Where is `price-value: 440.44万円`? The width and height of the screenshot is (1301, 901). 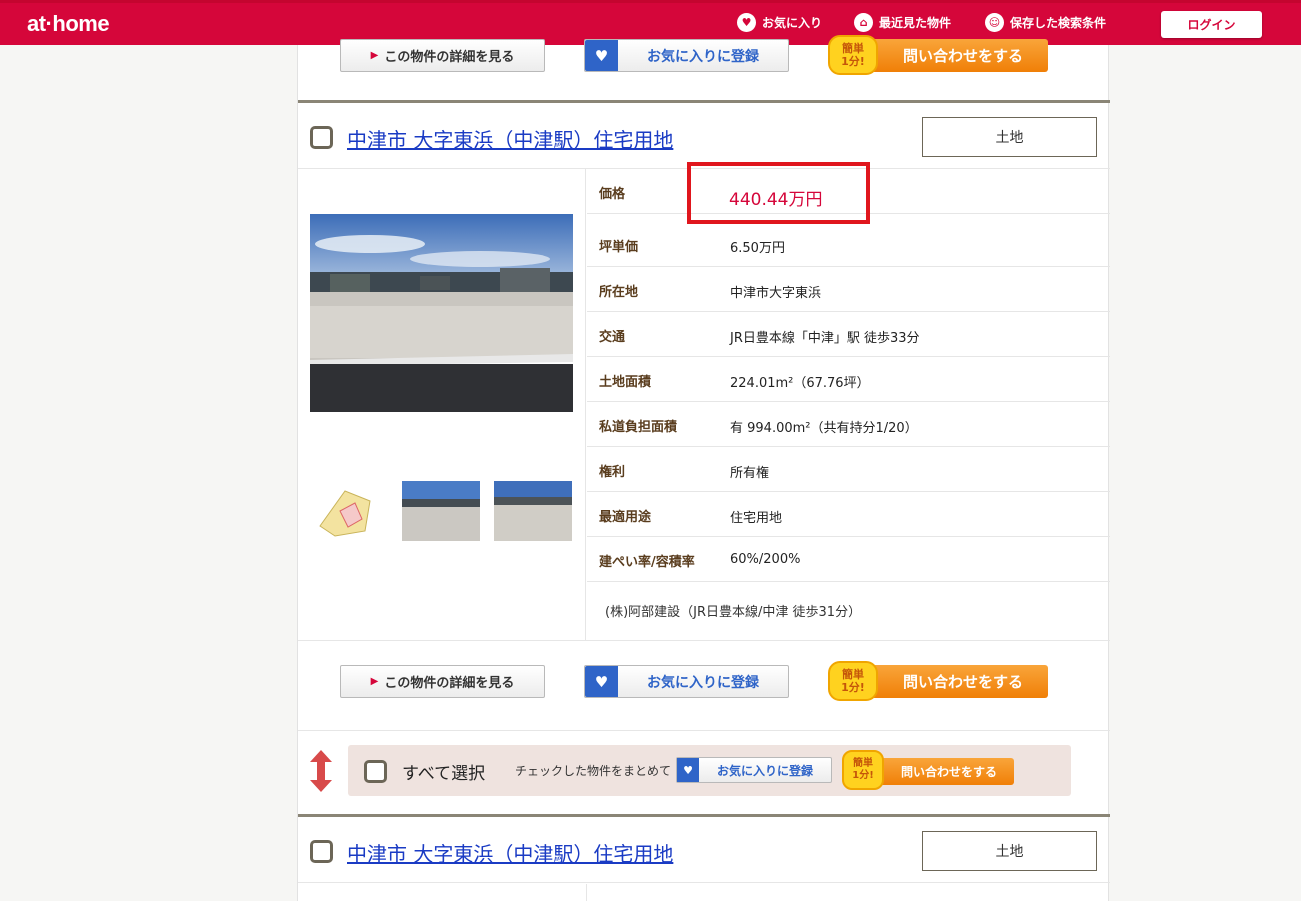
price-value: 440.44万円 is located at coordinates (776, 200).